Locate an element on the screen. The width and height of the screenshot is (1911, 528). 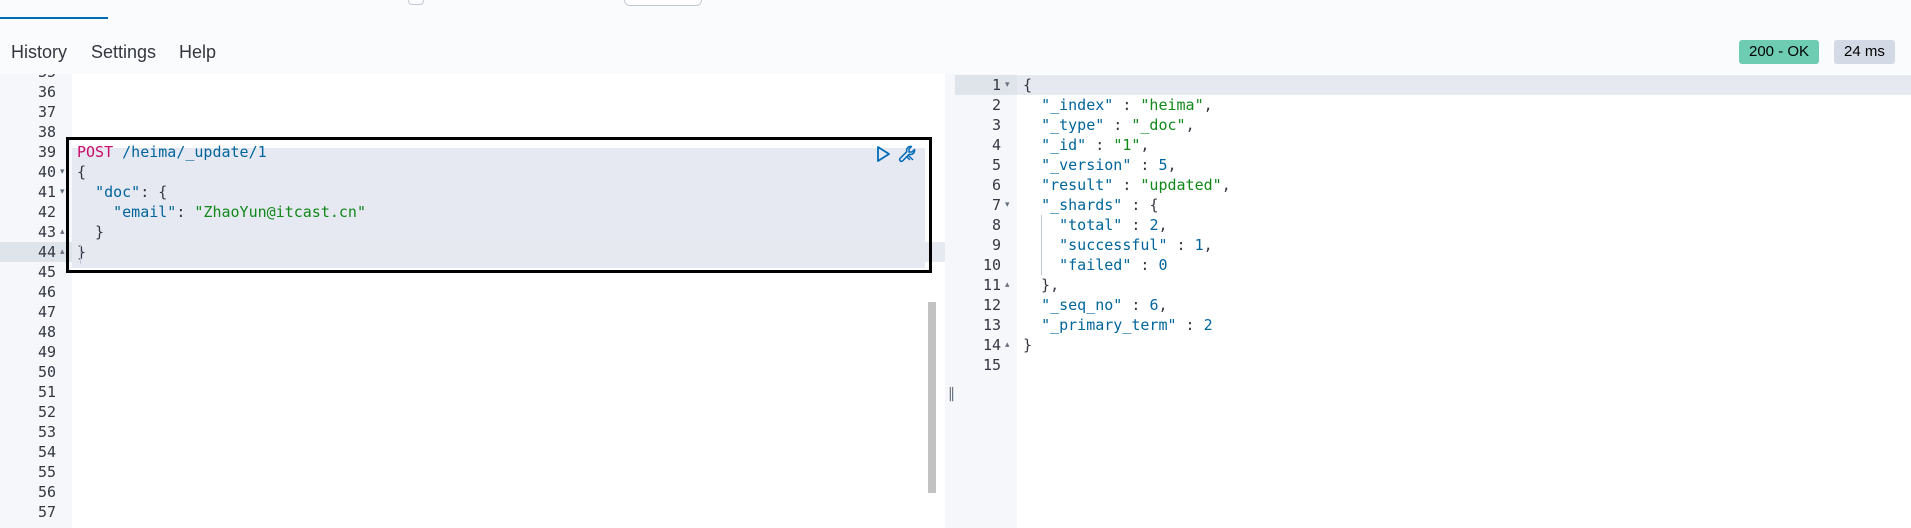
code-line: "_id" : "1", is located at coordinates (1086, 145).